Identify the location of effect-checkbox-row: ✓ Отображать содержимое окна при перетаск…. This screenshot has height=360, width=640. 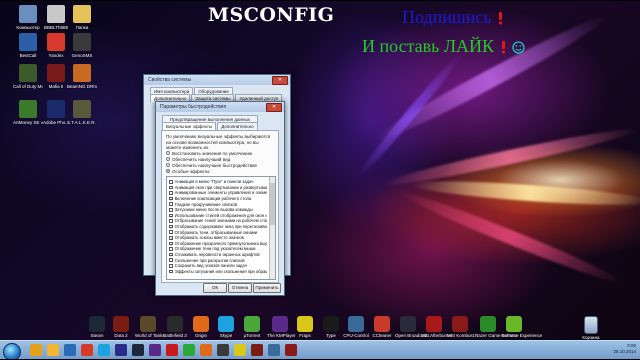
(218, 227).